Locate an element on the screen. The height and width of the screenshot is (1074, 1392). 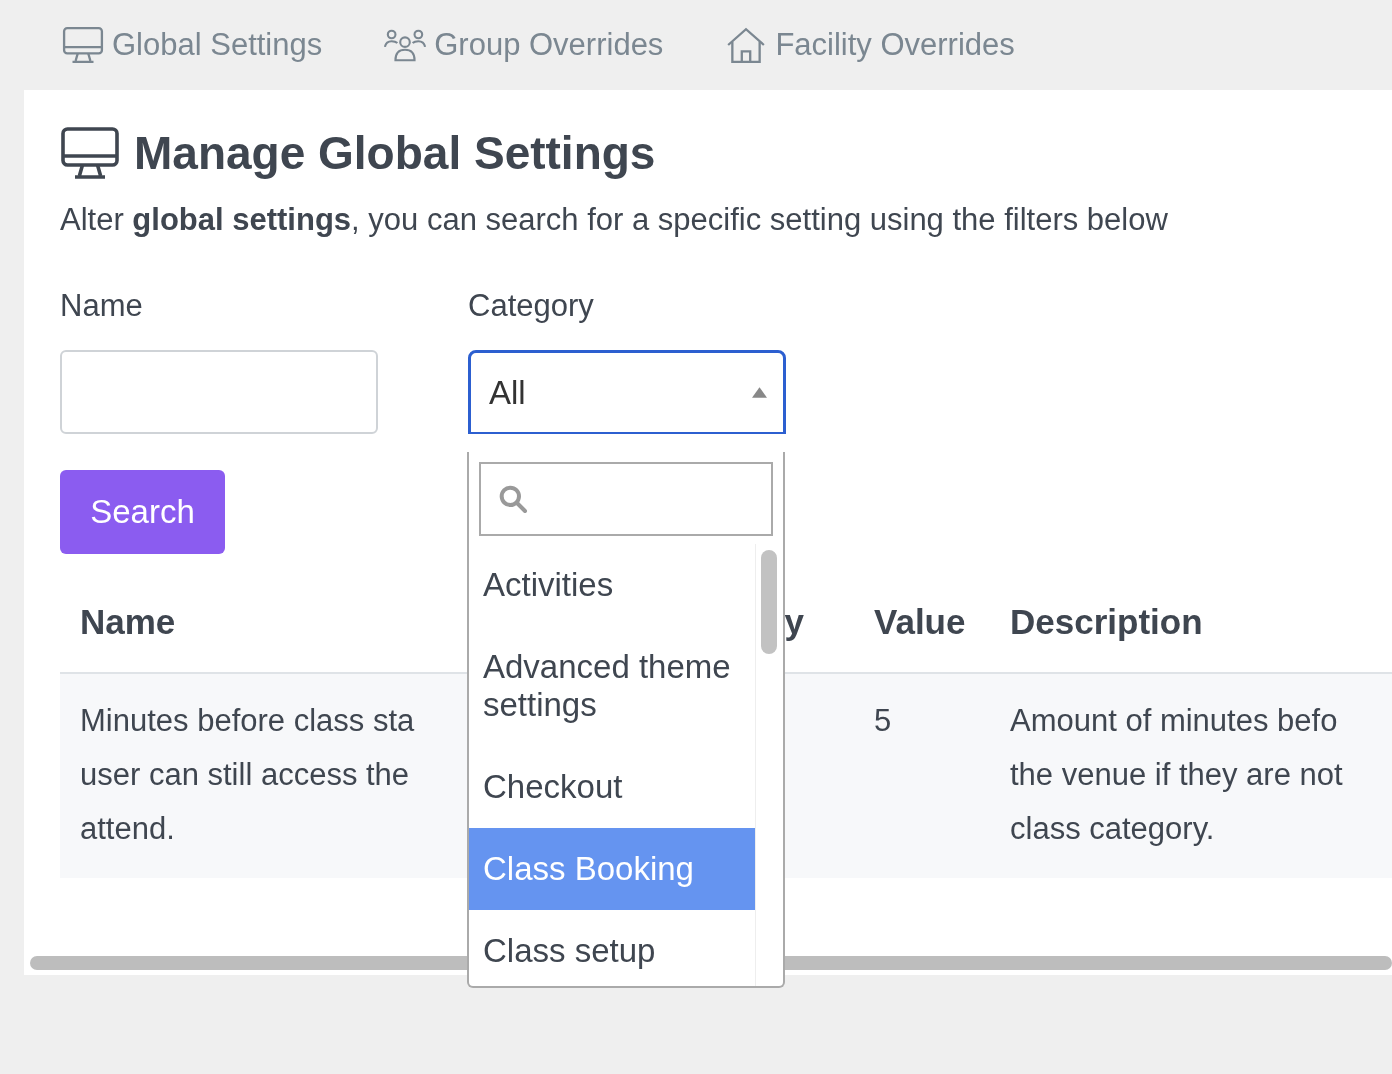
column-header: Value is located at coordinates (920, 622).